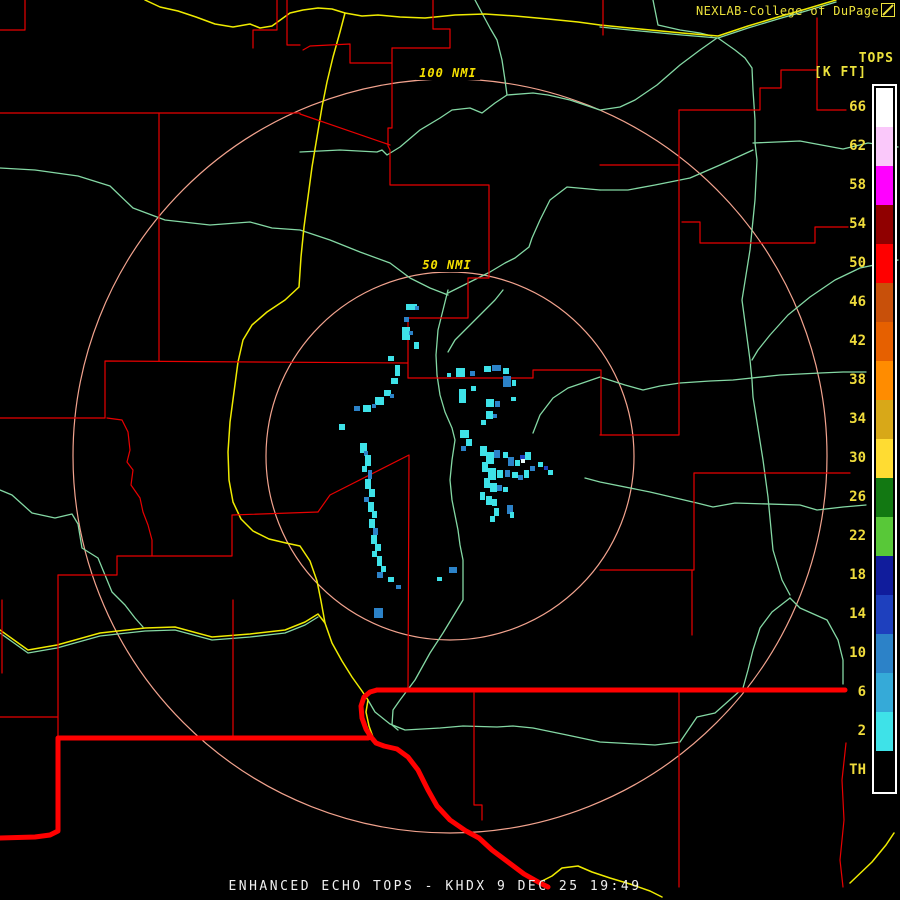  Describe the element at coordinates (857, 419) in the screenshot. I see `scale-label: 34` at that location.